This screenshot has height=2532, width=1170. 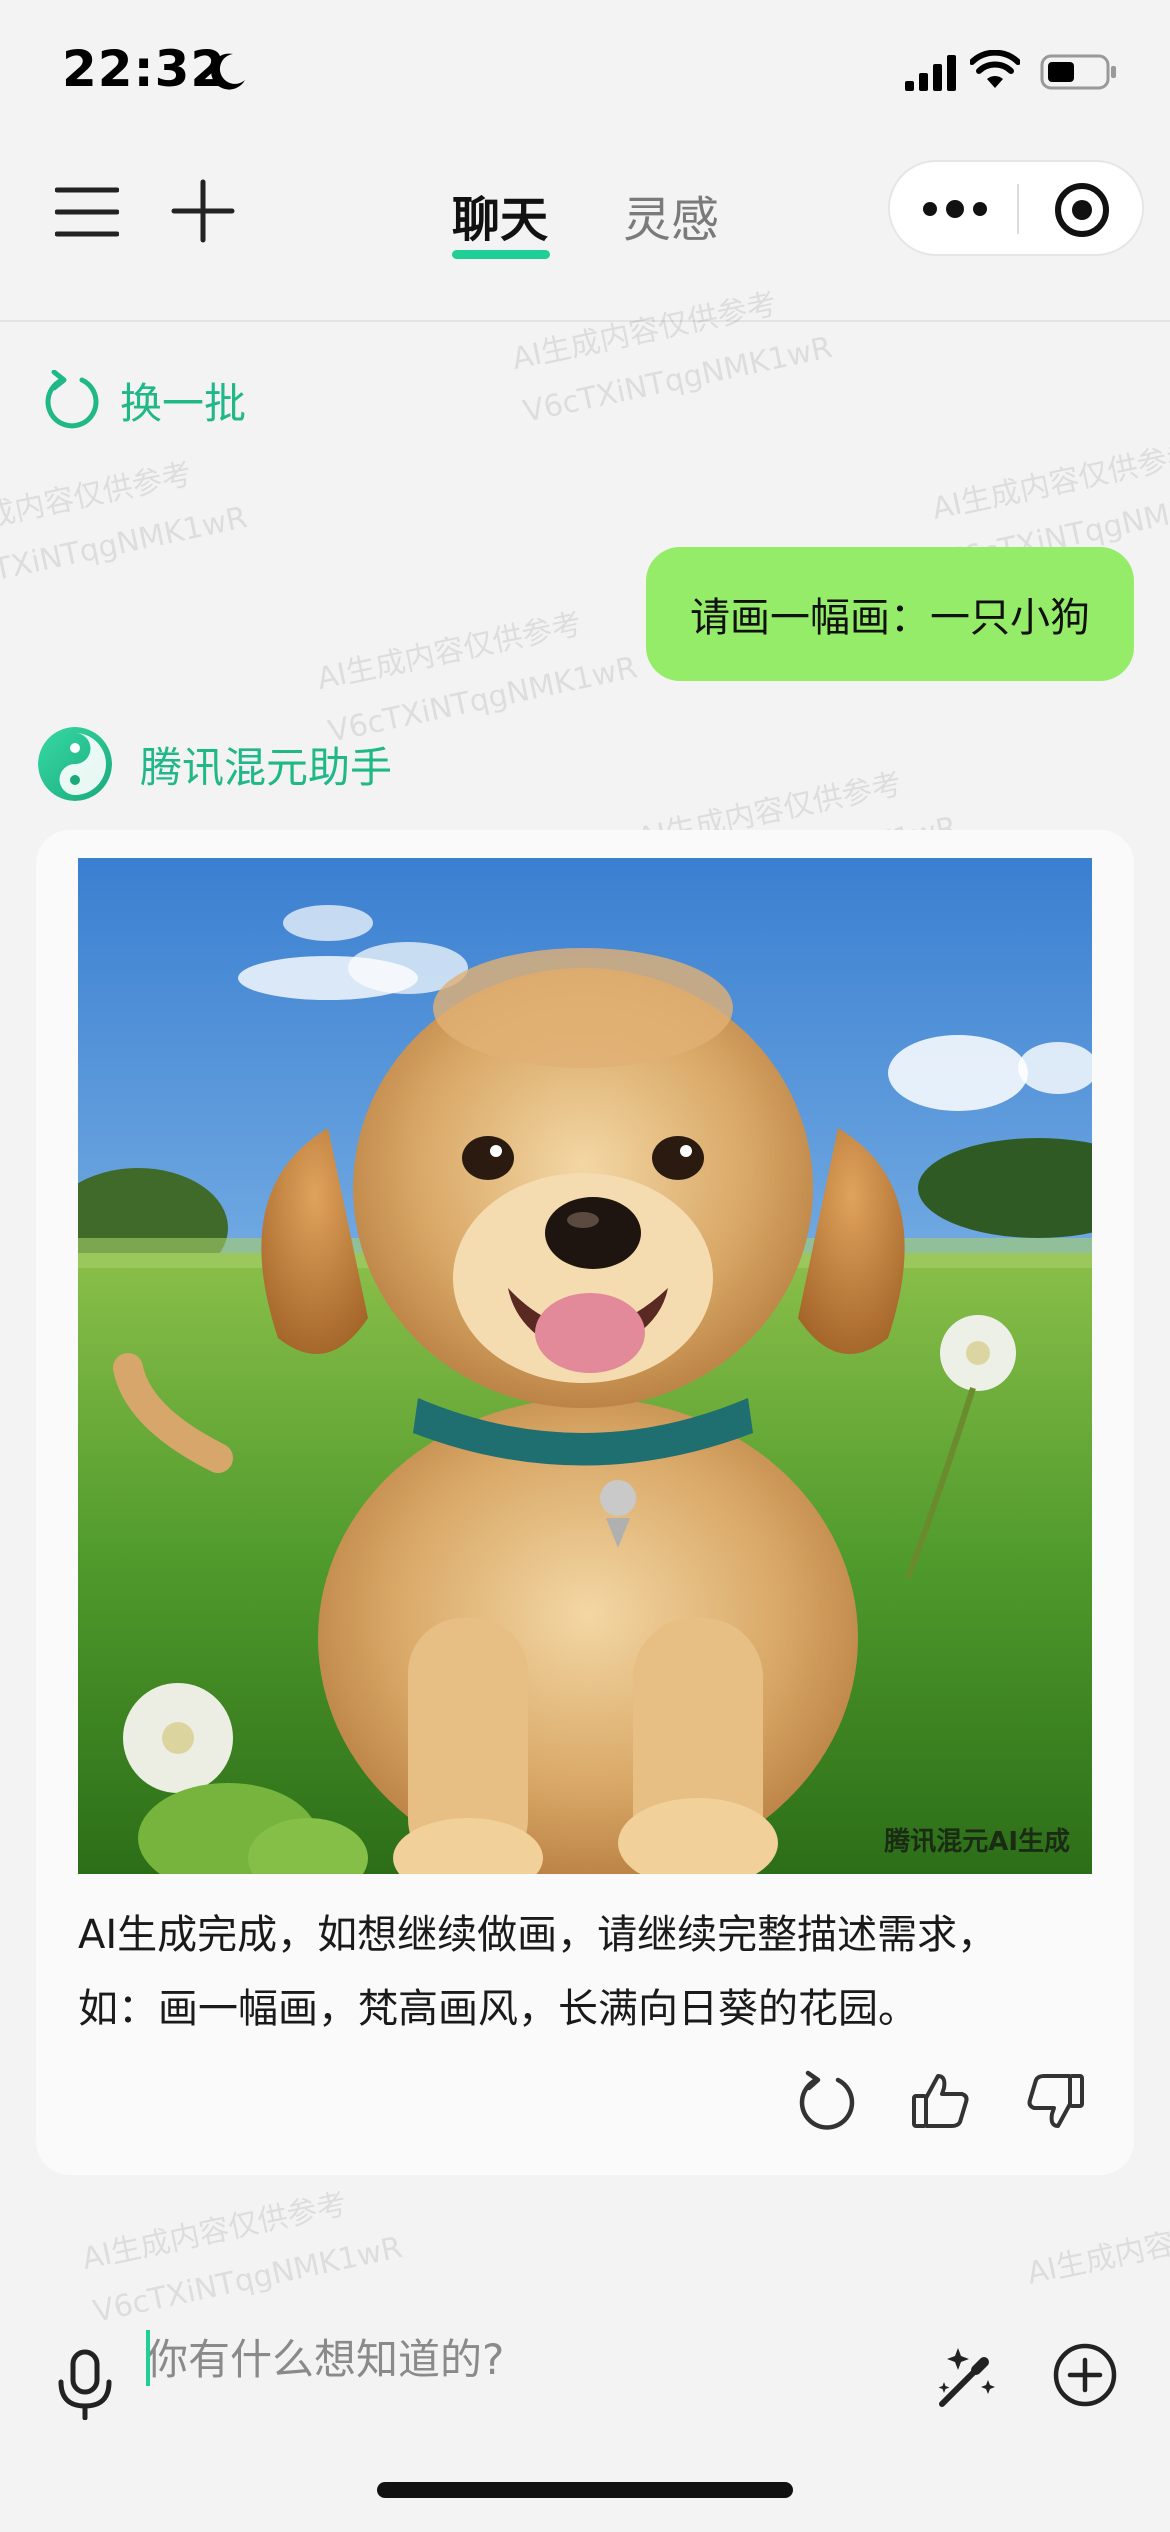 What do you see at coordinates (498, 2009) in the screenshot?
I see `reply-line: 如：画一幅画，梵高画风，长满向日葵的花园。` at bounding box center [498, 2009].